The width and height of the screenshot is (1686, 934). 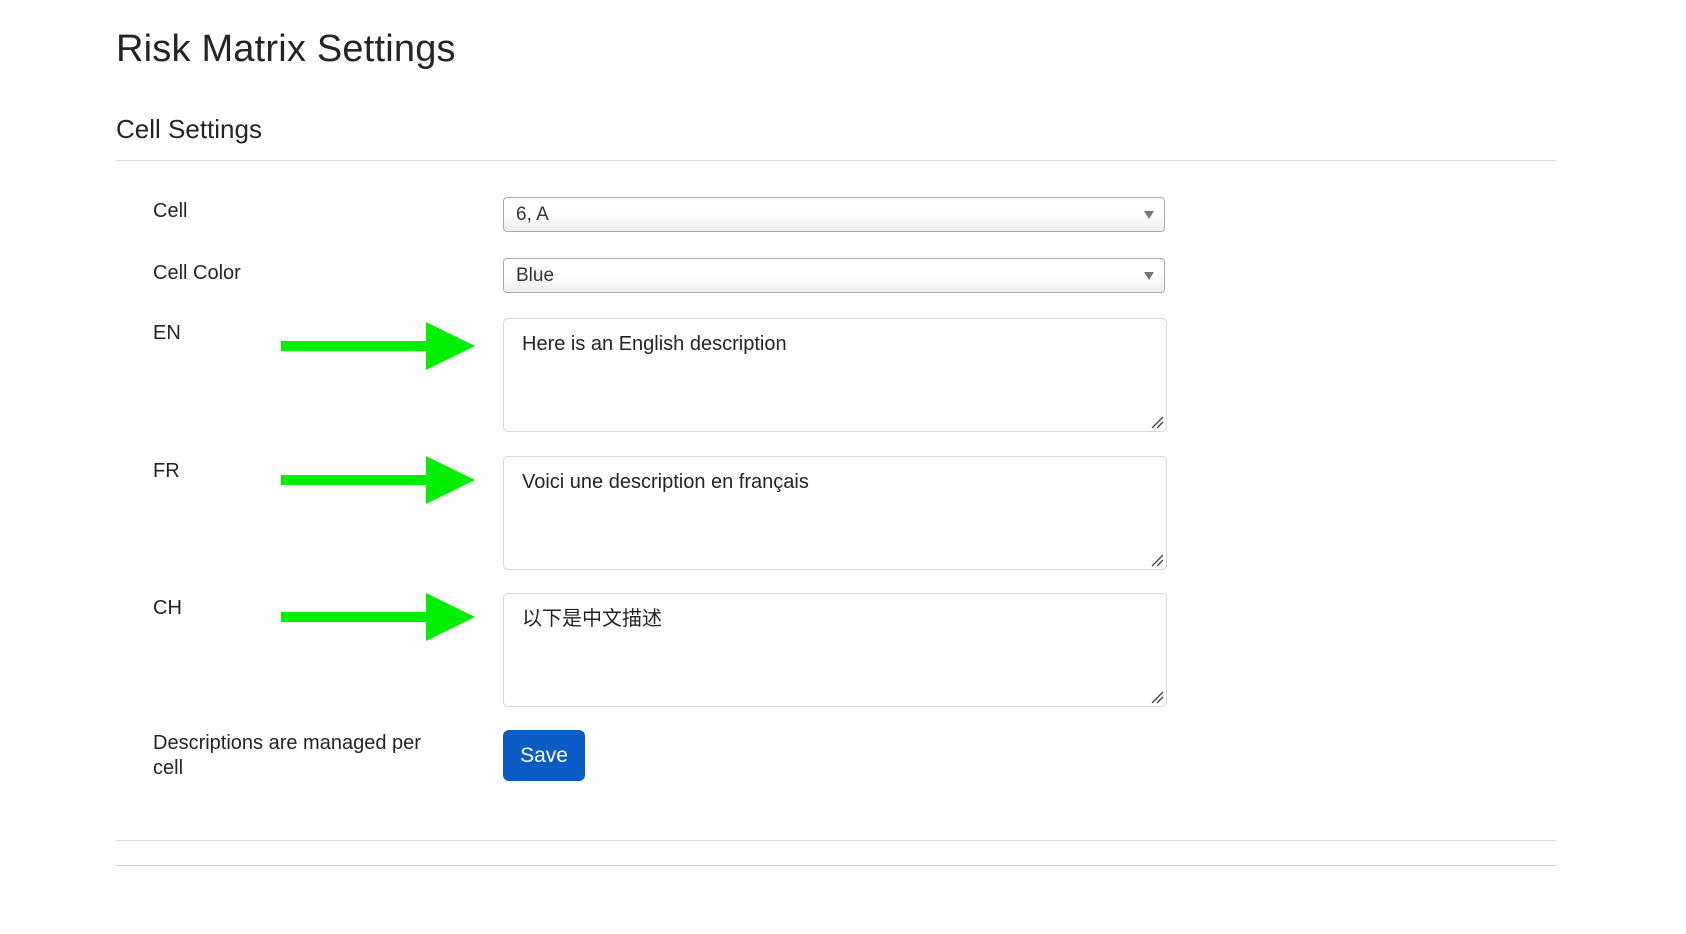 What do you see at coordinates (836, 160) in the screenshot?
I see `section-divider` at bounding box center [836, 160].